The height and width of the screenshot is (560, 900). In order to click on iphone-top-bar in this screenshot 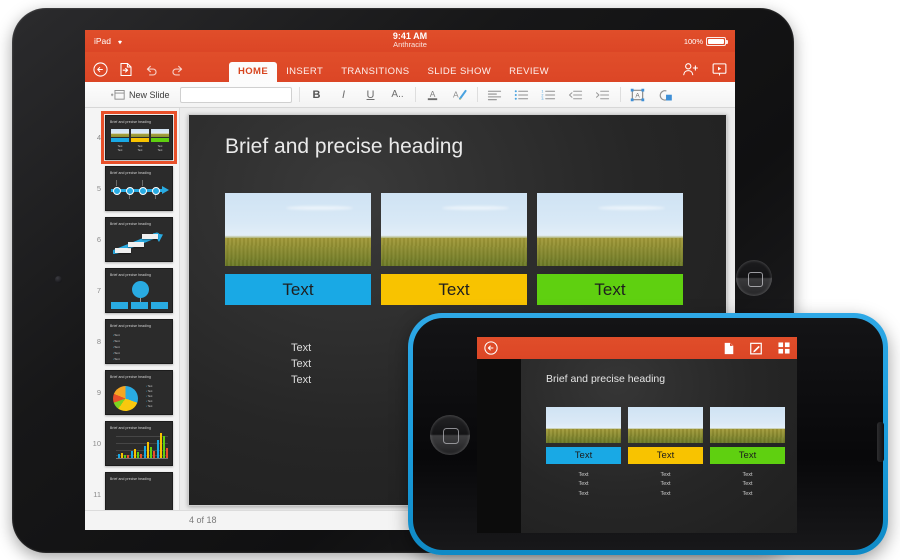, I will do `click(637, 348)`.